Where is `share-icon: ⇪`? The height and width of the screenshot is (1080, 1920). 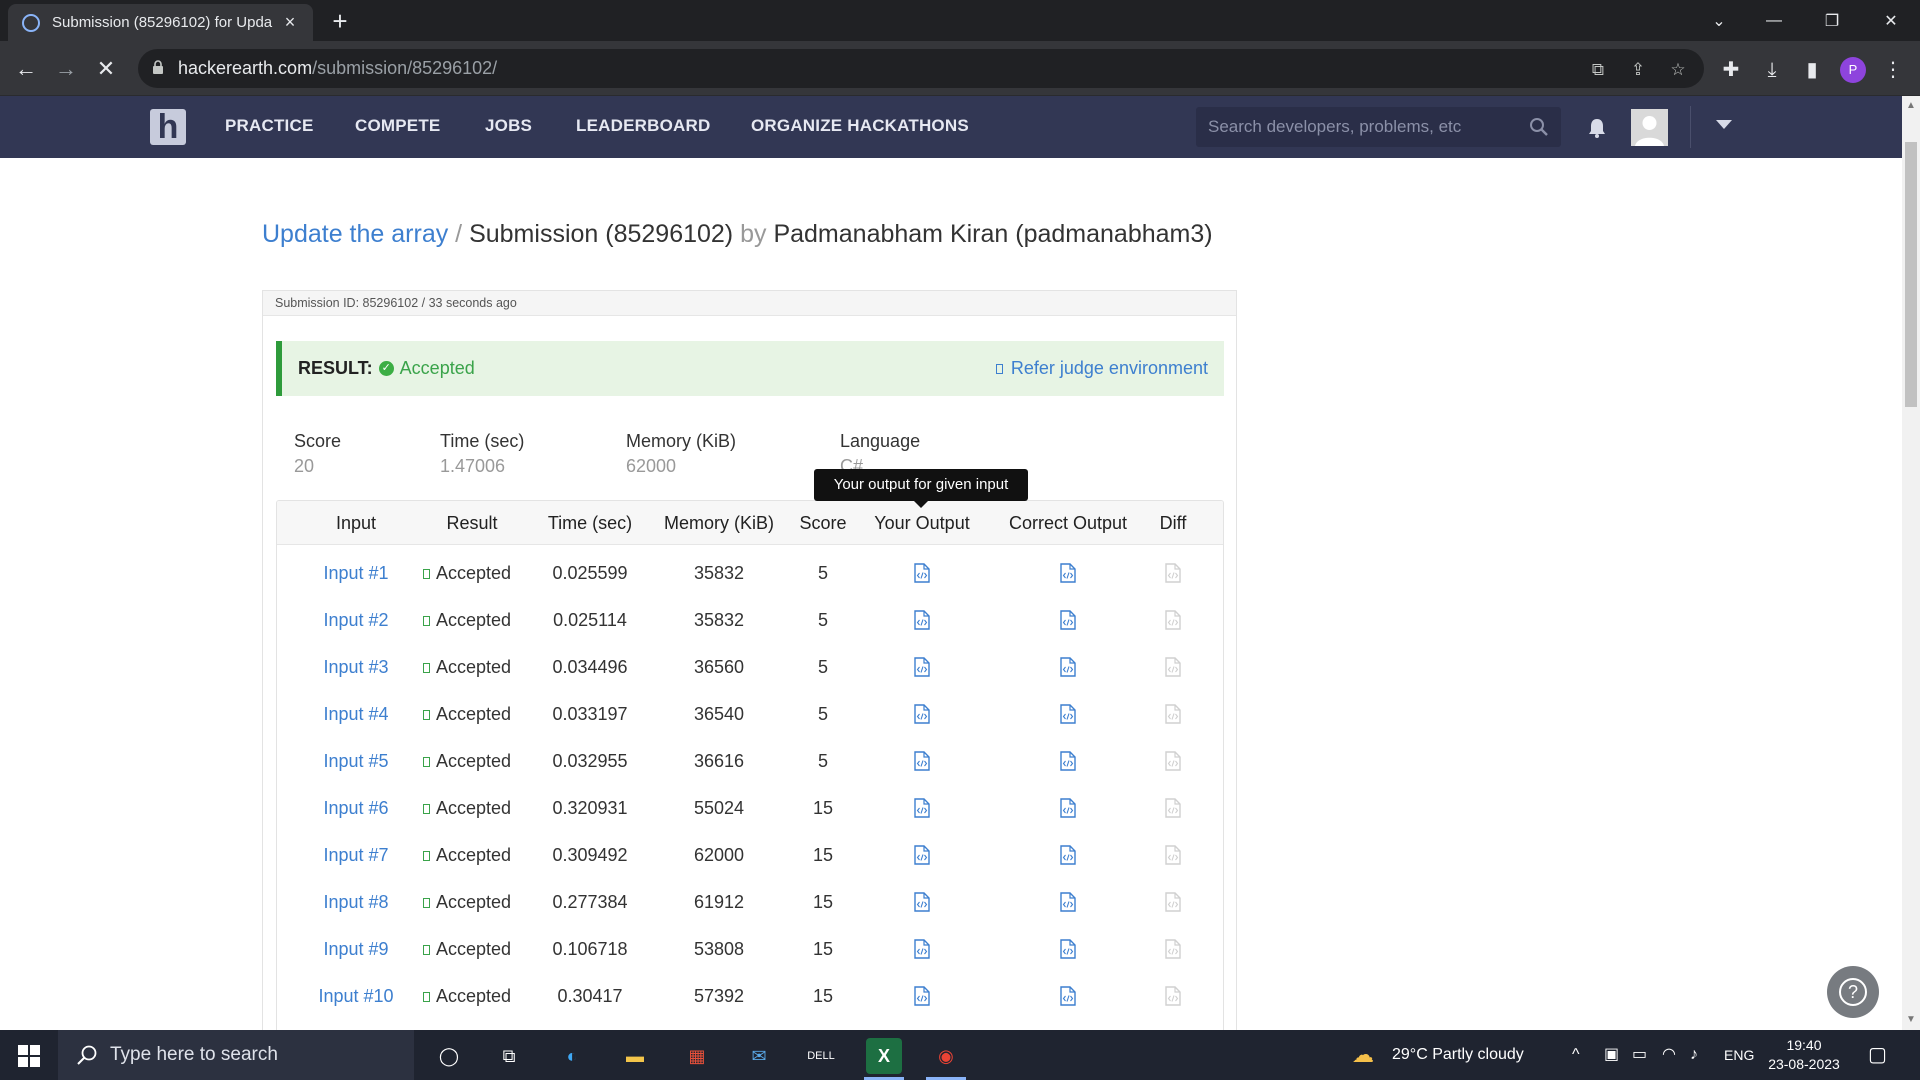 share-icon: ⇪ is located at coordinates (1638, 70).